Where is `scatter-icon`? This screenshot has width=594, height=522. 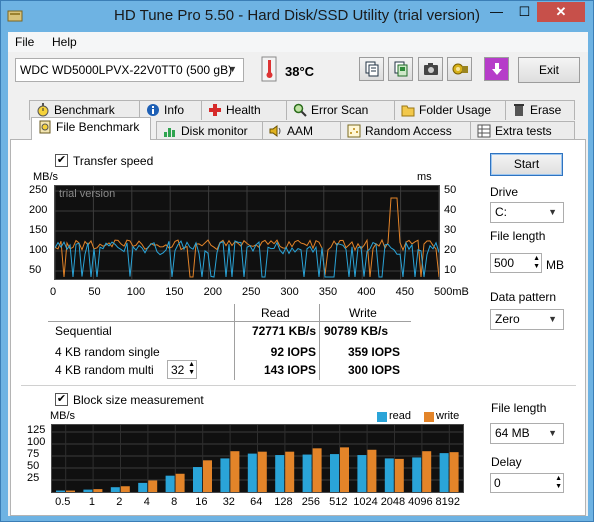 scatter-icon is located at coordinates (354, 131).